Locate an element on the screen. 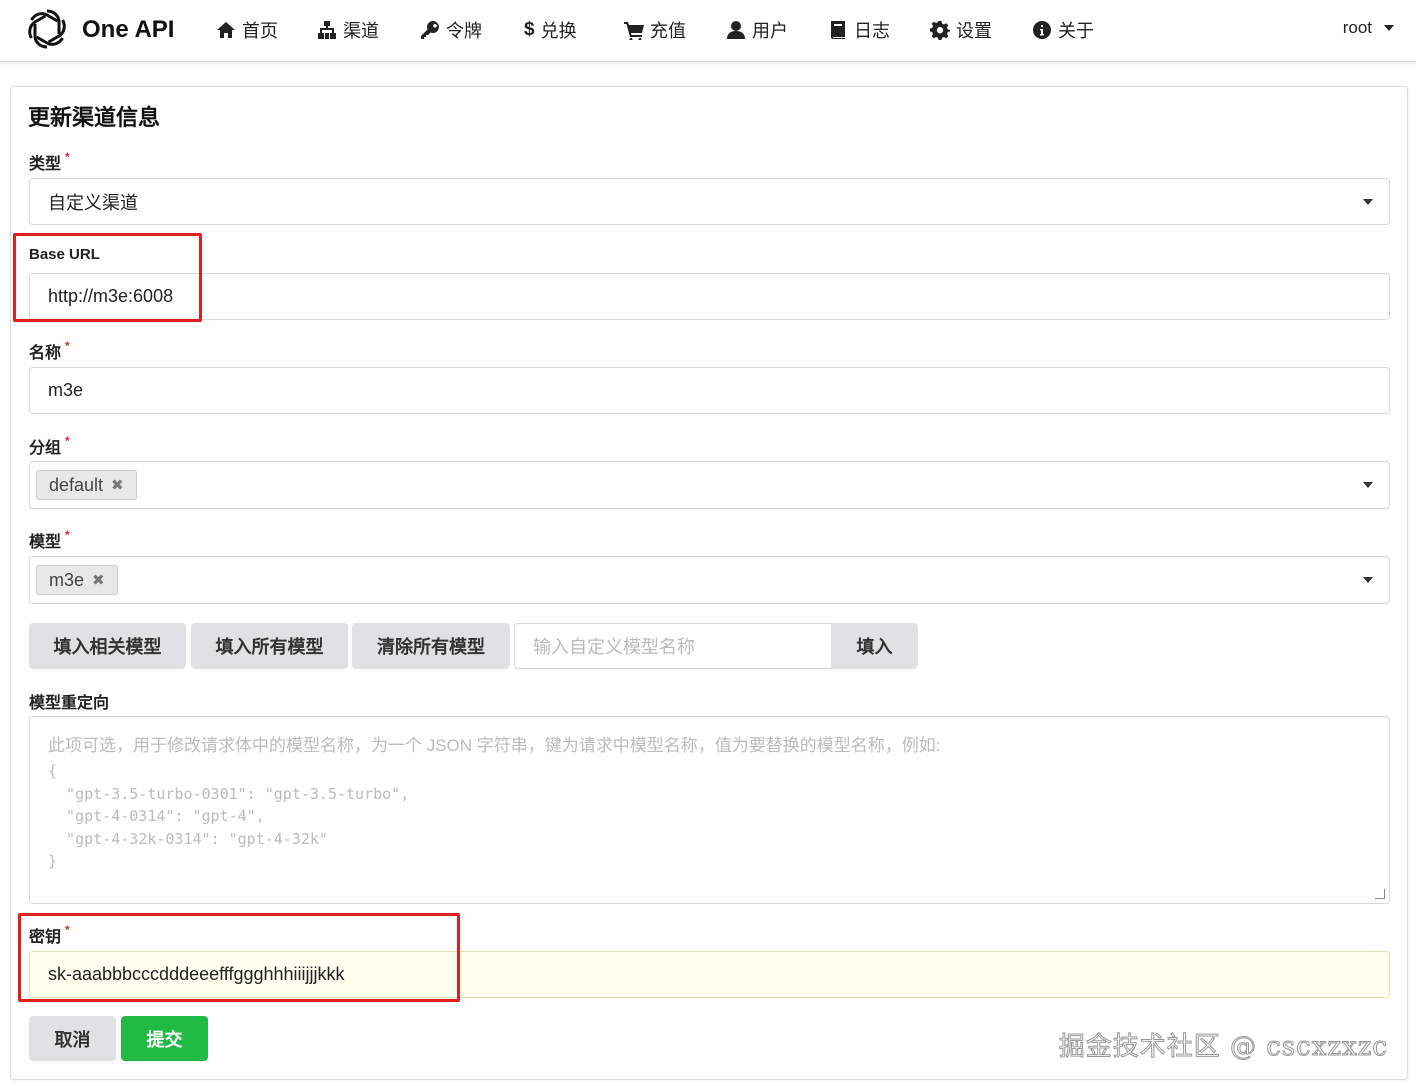  nav-item-logs: 日志 is located at coordinates (859, 30).